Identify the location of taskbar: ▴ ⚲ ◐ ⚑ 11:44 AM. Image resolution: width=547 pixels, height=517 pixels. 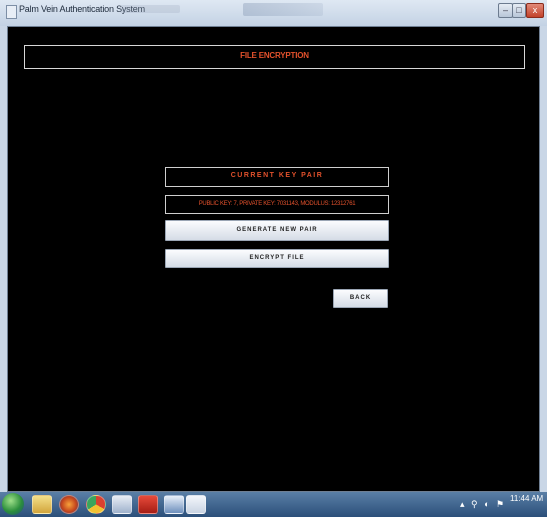
(273, 504).